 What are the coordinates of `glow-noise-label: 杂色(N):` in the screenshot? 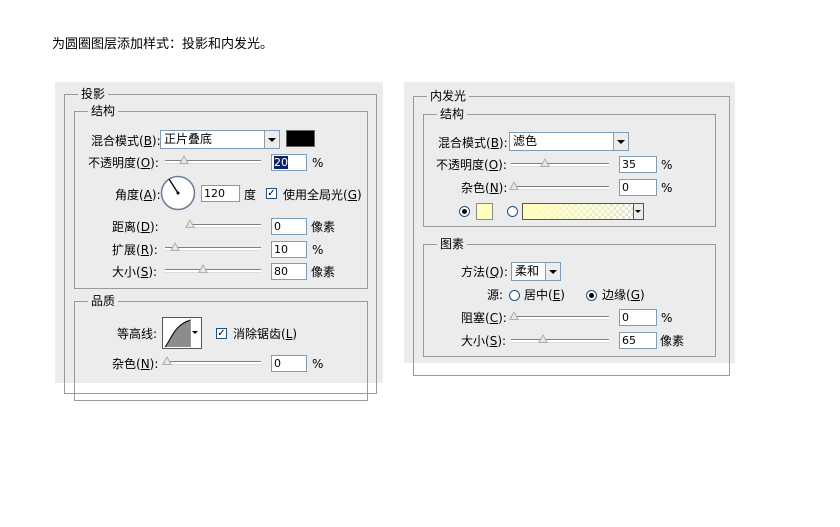 It's located at (484, 188).